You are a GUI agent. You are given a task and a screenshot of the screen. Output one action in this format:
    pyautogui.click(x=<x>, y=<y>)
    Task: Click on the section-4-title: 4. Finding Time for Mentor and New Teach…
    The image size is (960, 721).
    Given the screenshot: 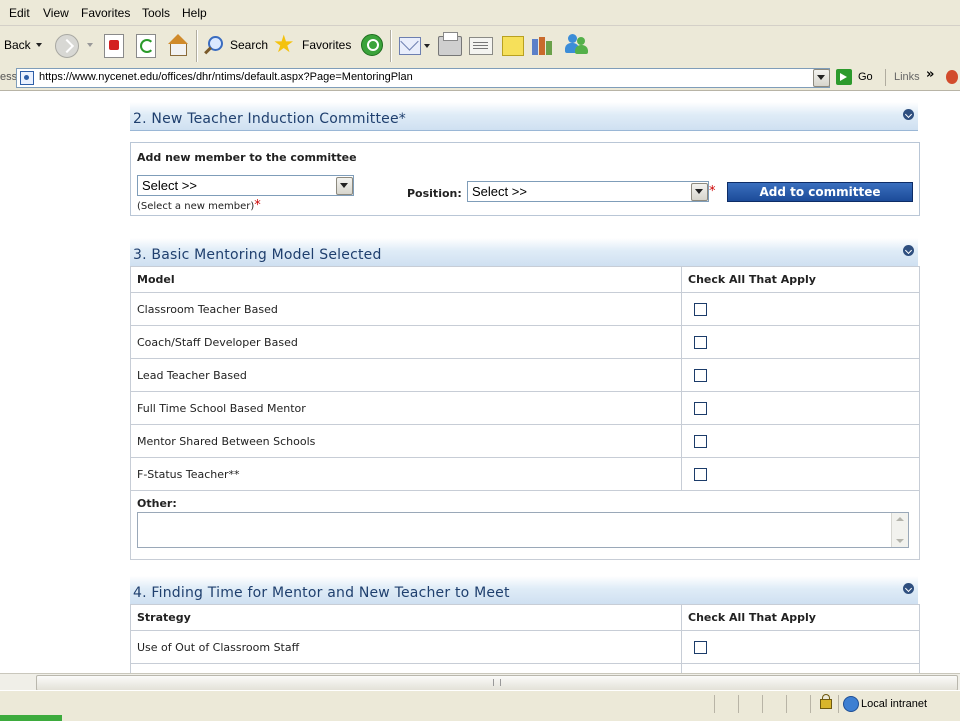 What is the action you would take?
    pyautogui.click(x=321, y=593)
    